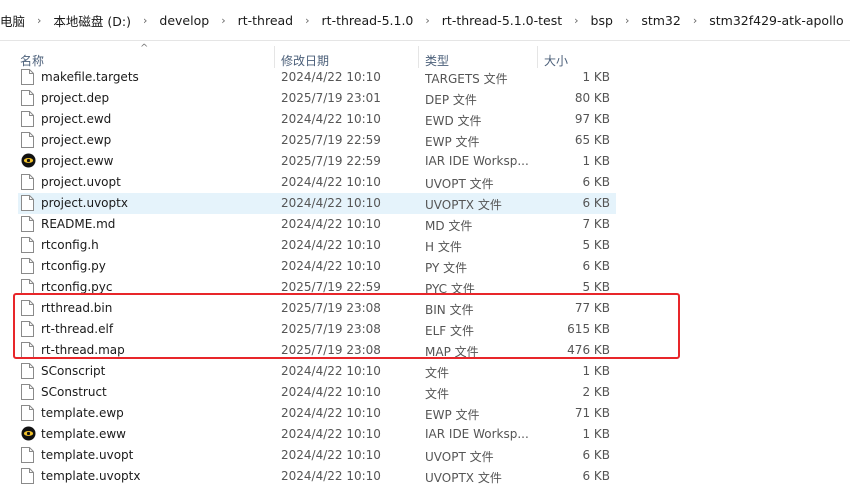 This screenshot has height=487, width=850. I want to click on file-name: template.uvoptx, so click(91, 476).